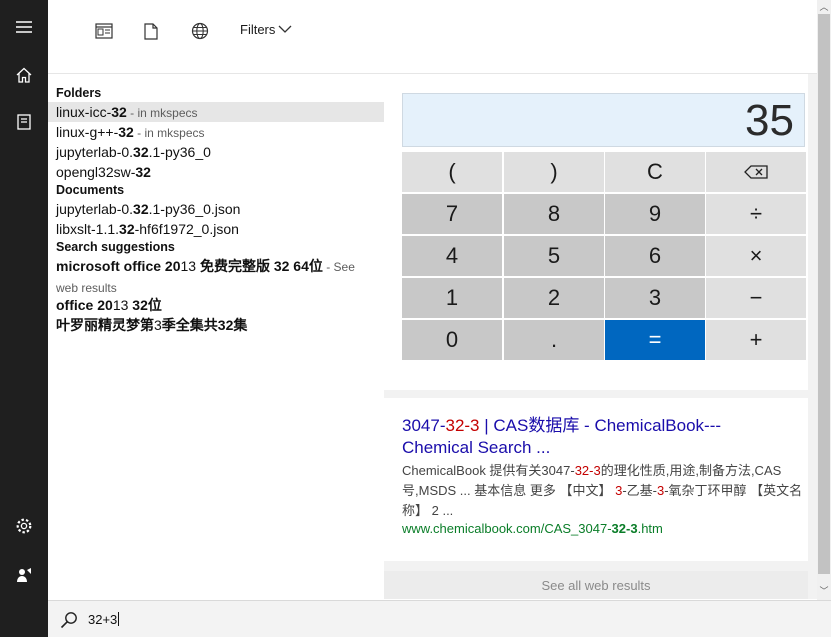  What do you see at coordinates (258, 29) in the screenshot?
I see `filters-label: Filters` at bounding box center [258, 29].